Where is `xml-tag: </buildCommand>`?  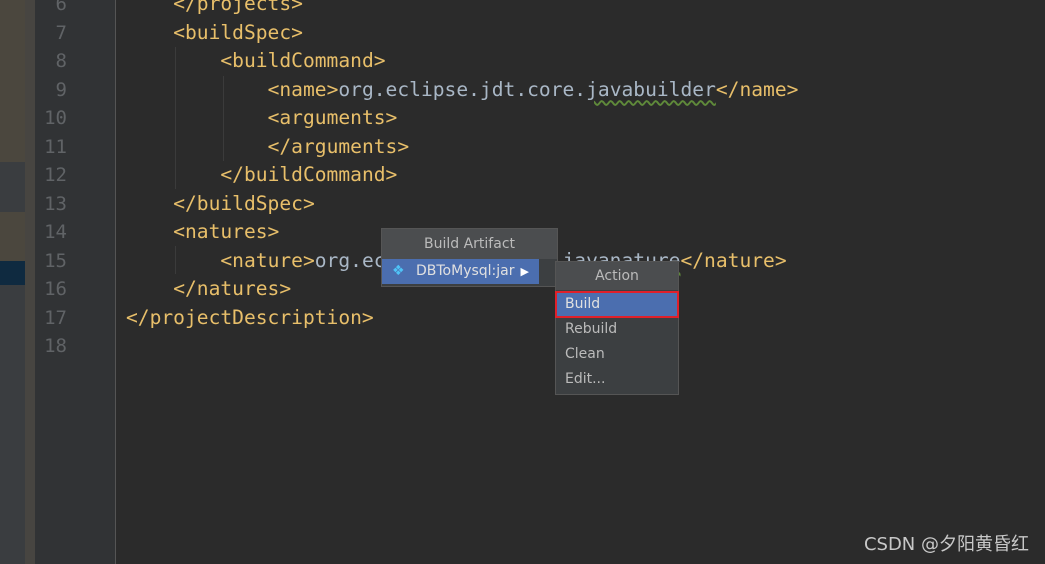 xml-tag: </buildCommand> is located at coordinates (309, 174).